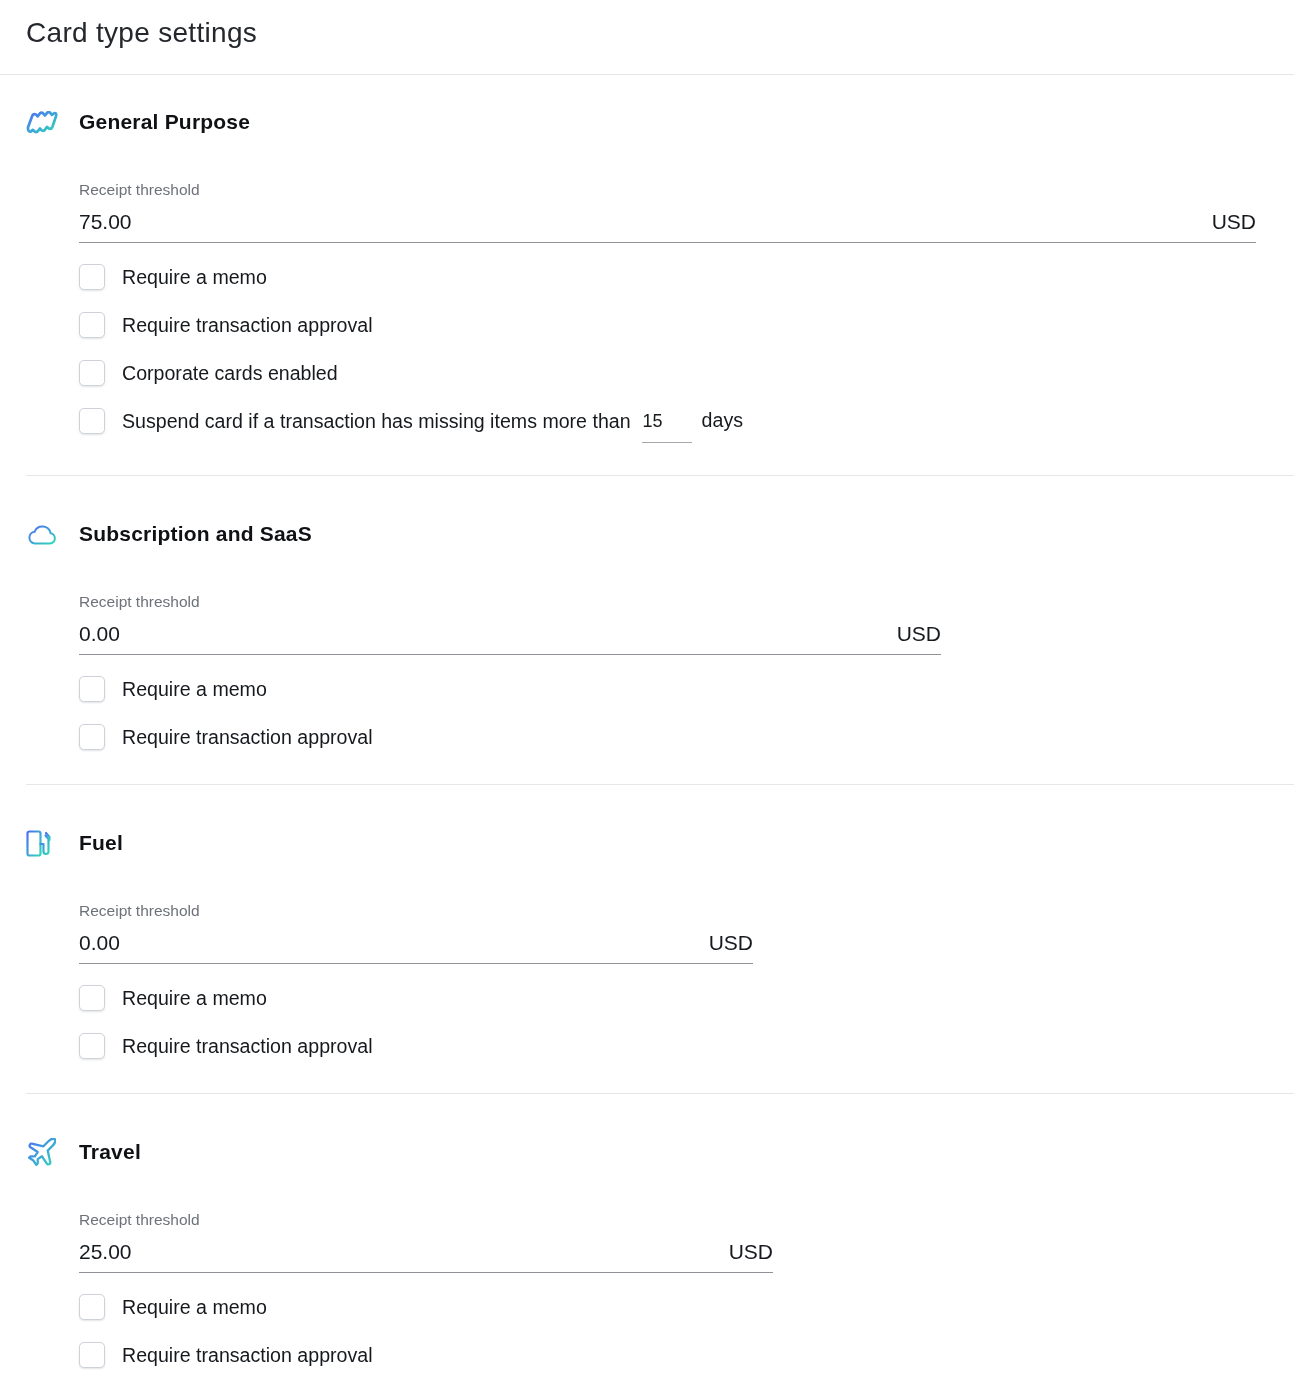 The height and width of the screenshot is (1400, 1294). I want to click on card-type-heading: Subscription and SaaS, so click(195, 534).